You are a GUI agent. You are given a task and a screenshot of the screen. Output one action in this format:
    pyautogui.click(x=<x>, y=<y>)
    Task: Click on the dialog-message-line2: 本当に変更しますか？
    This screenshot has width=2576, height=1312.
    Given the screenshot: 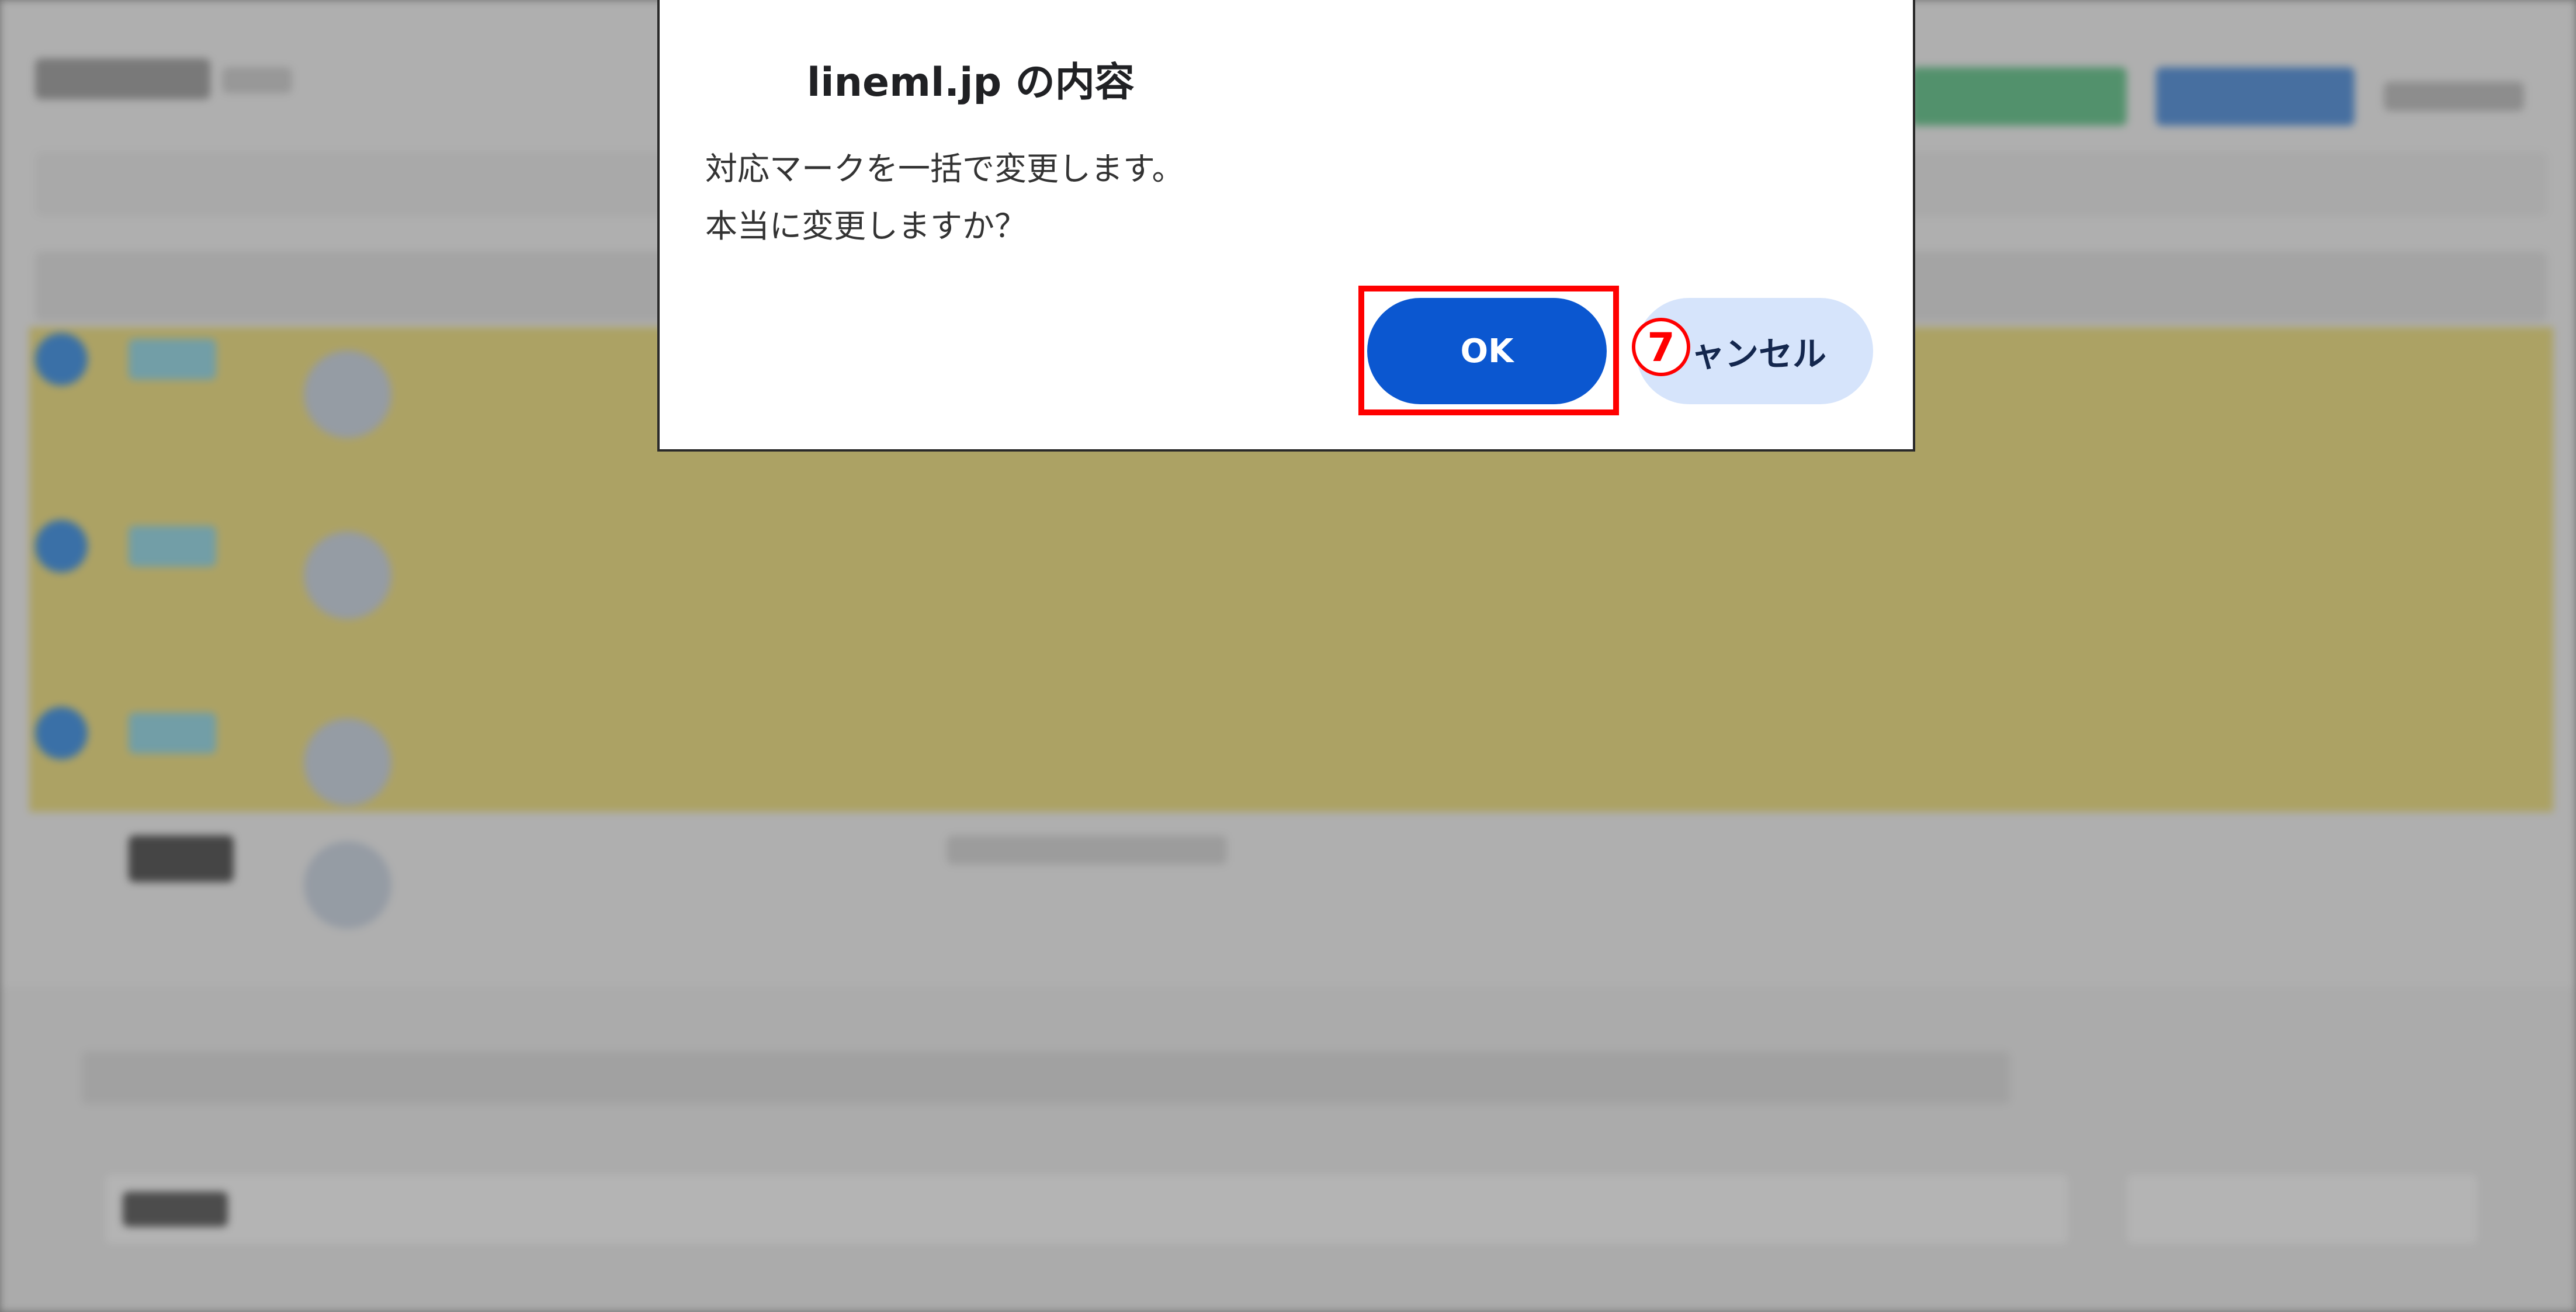 What is the action you would take?
    pyautogui.click(x=866, y=226)
    